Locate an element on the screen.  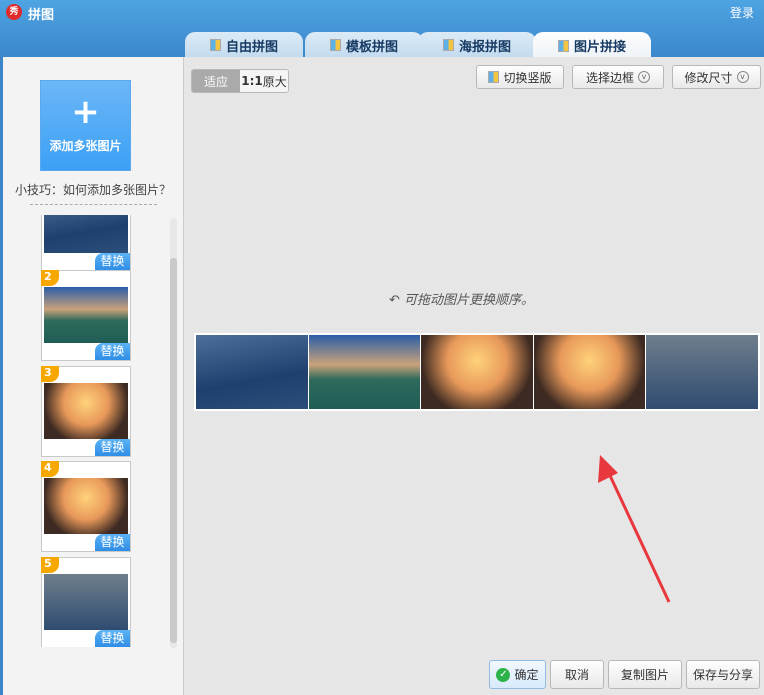
app-logo: 秀 is located at coordinates (14, 12).